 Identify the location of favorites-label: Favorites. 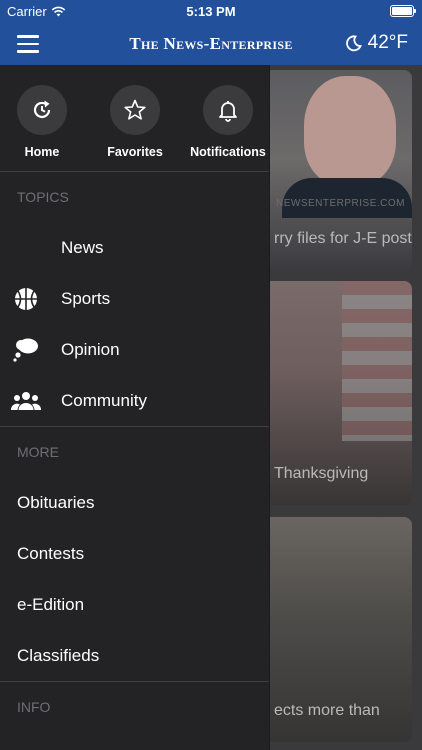
(135, 152).